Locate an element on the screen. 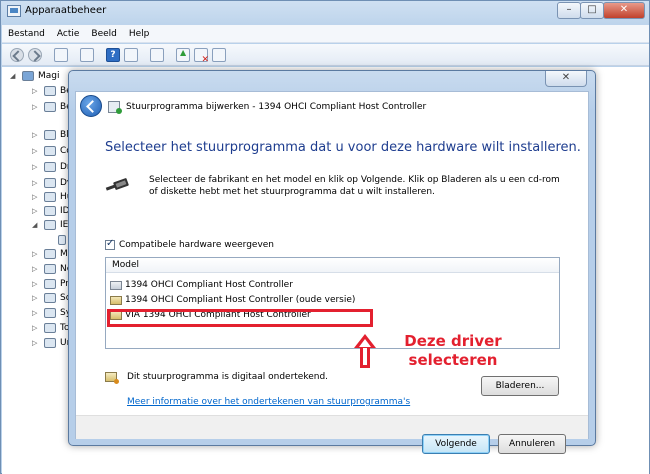 The width and height of the screenshot is (650, 474). compatible-hardware-option: Compatibele hardware weergeven is located at coordinates (190, 244).